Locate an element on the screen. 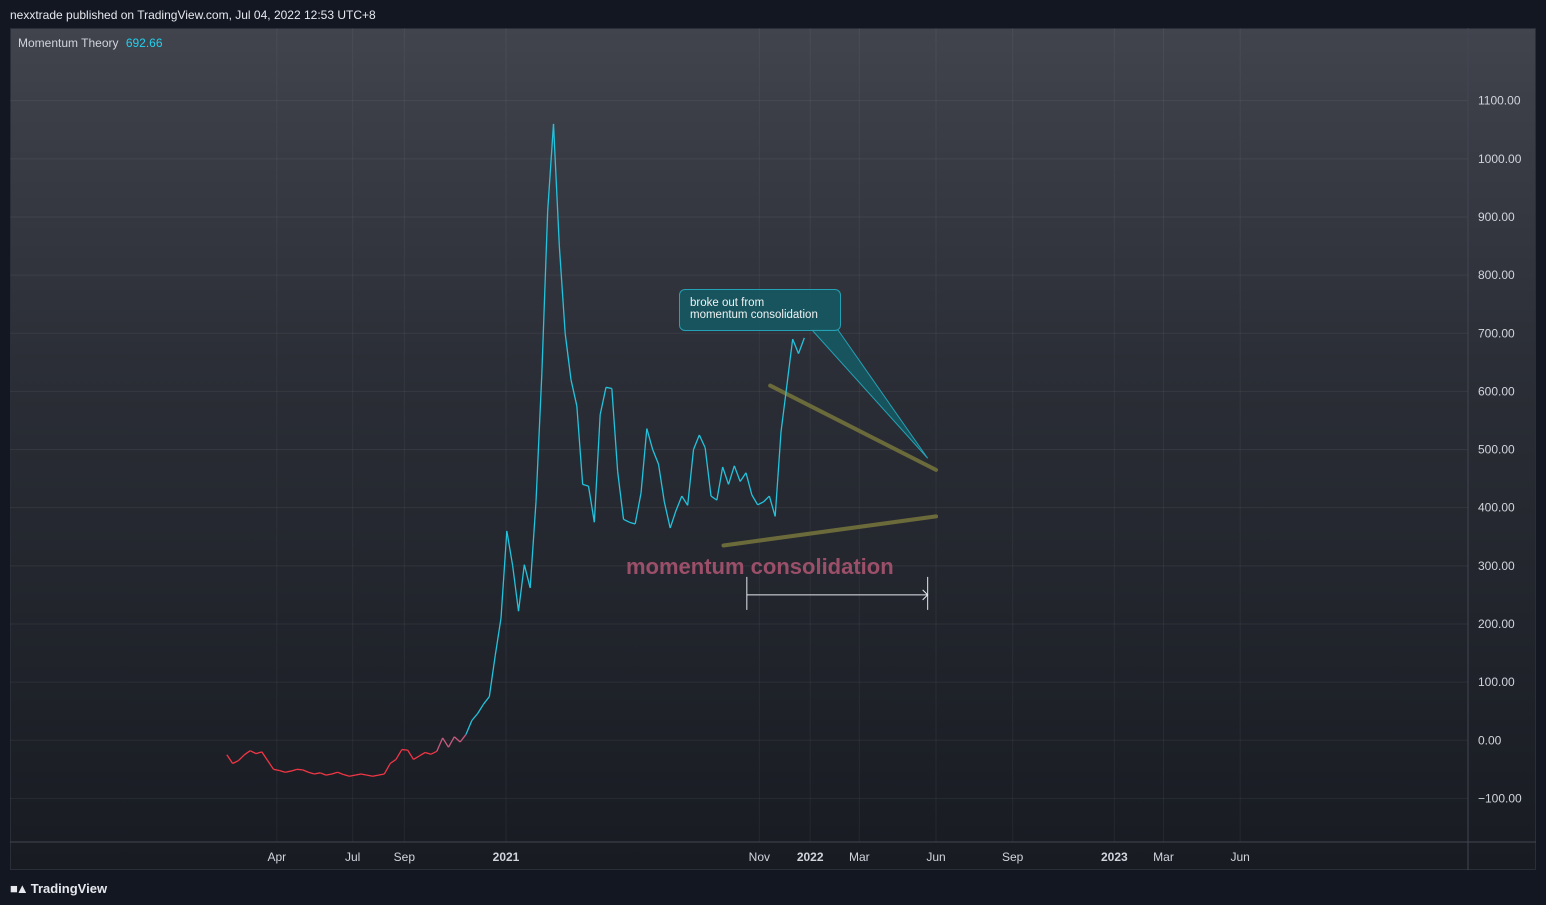 The image size is (1546, 905). x-tick-label: 2023 is located at coordinates (1114, 857).